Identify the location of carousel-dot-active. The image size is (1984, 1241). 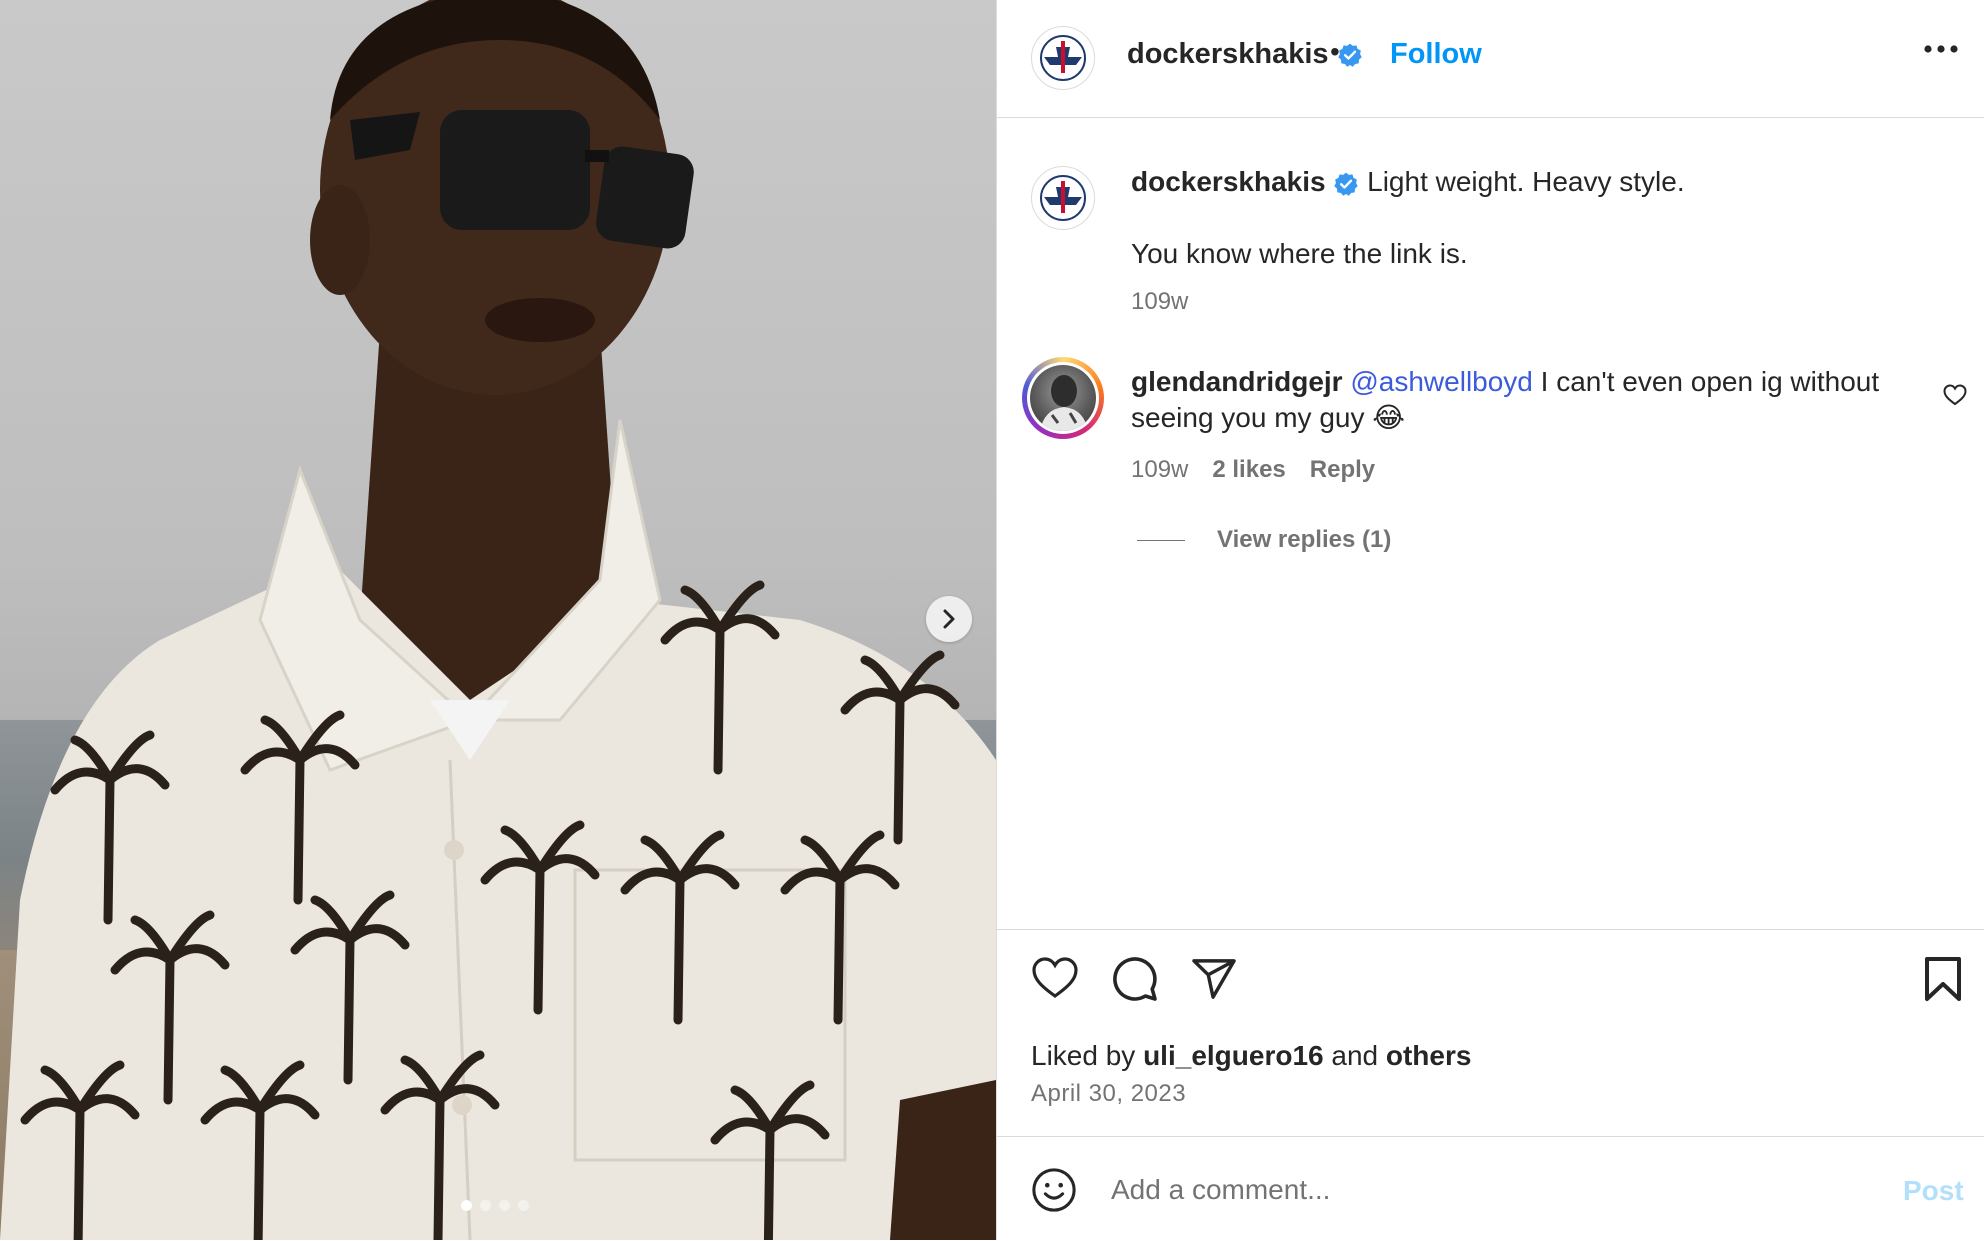
(466, 1205).